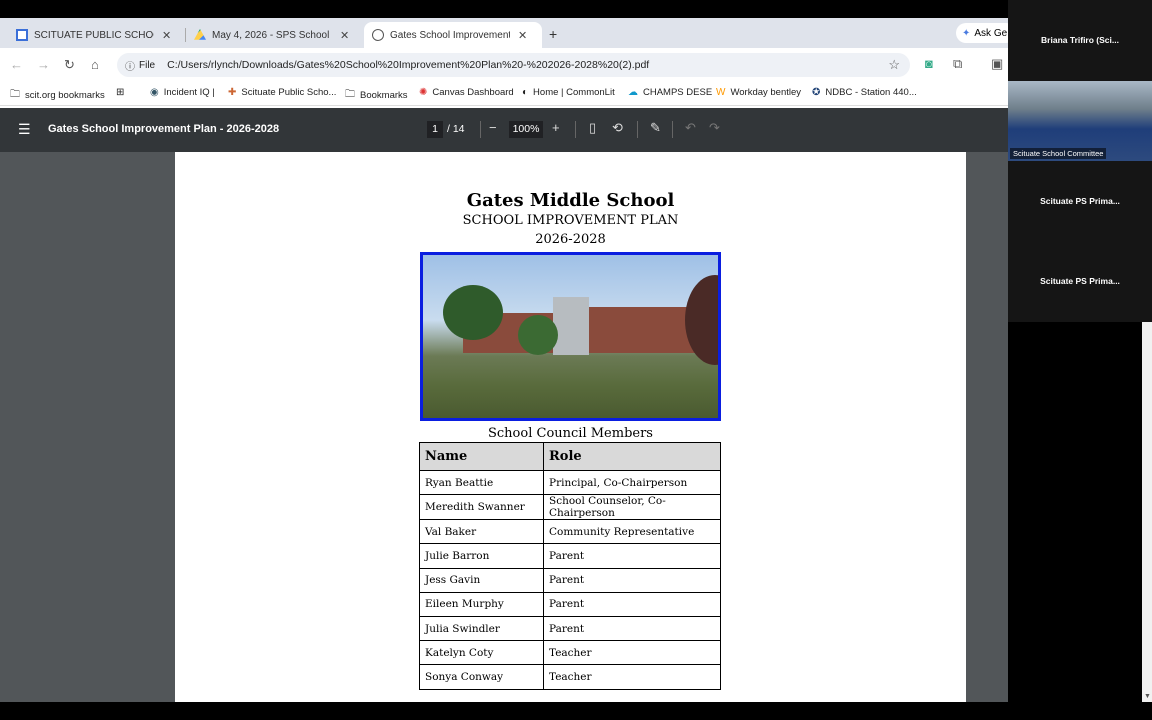  Describe the element at coordinates (570, 220) in the screenshot. I see `plan-title: SCHOOL IMPROVEMENT PLAN` at that location.